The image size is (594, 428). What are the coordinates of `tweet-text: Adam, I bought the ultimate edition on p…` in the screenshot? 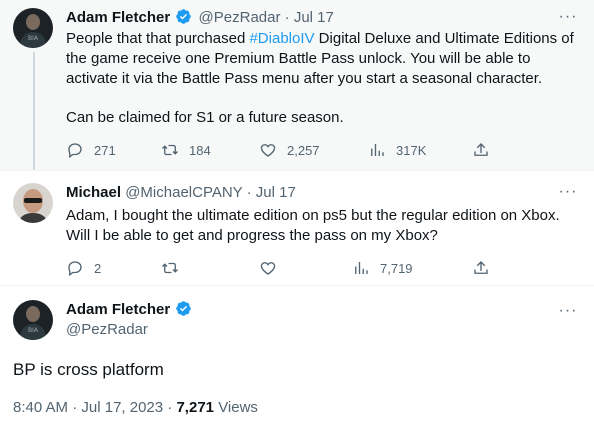 It's located at (313, 225).